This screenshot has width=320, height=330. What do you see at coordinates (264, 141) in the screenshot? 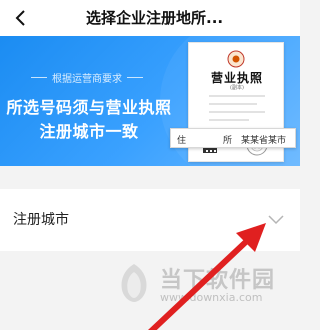
I see `address-value: 某某省某市` at bounding box center [264, 141].